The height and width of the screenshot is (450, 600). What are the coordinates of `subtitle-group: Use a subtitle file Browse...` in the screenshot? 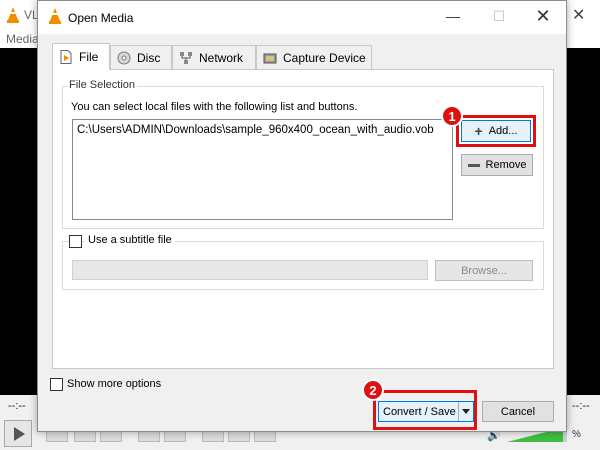 It's located at (303, 262).